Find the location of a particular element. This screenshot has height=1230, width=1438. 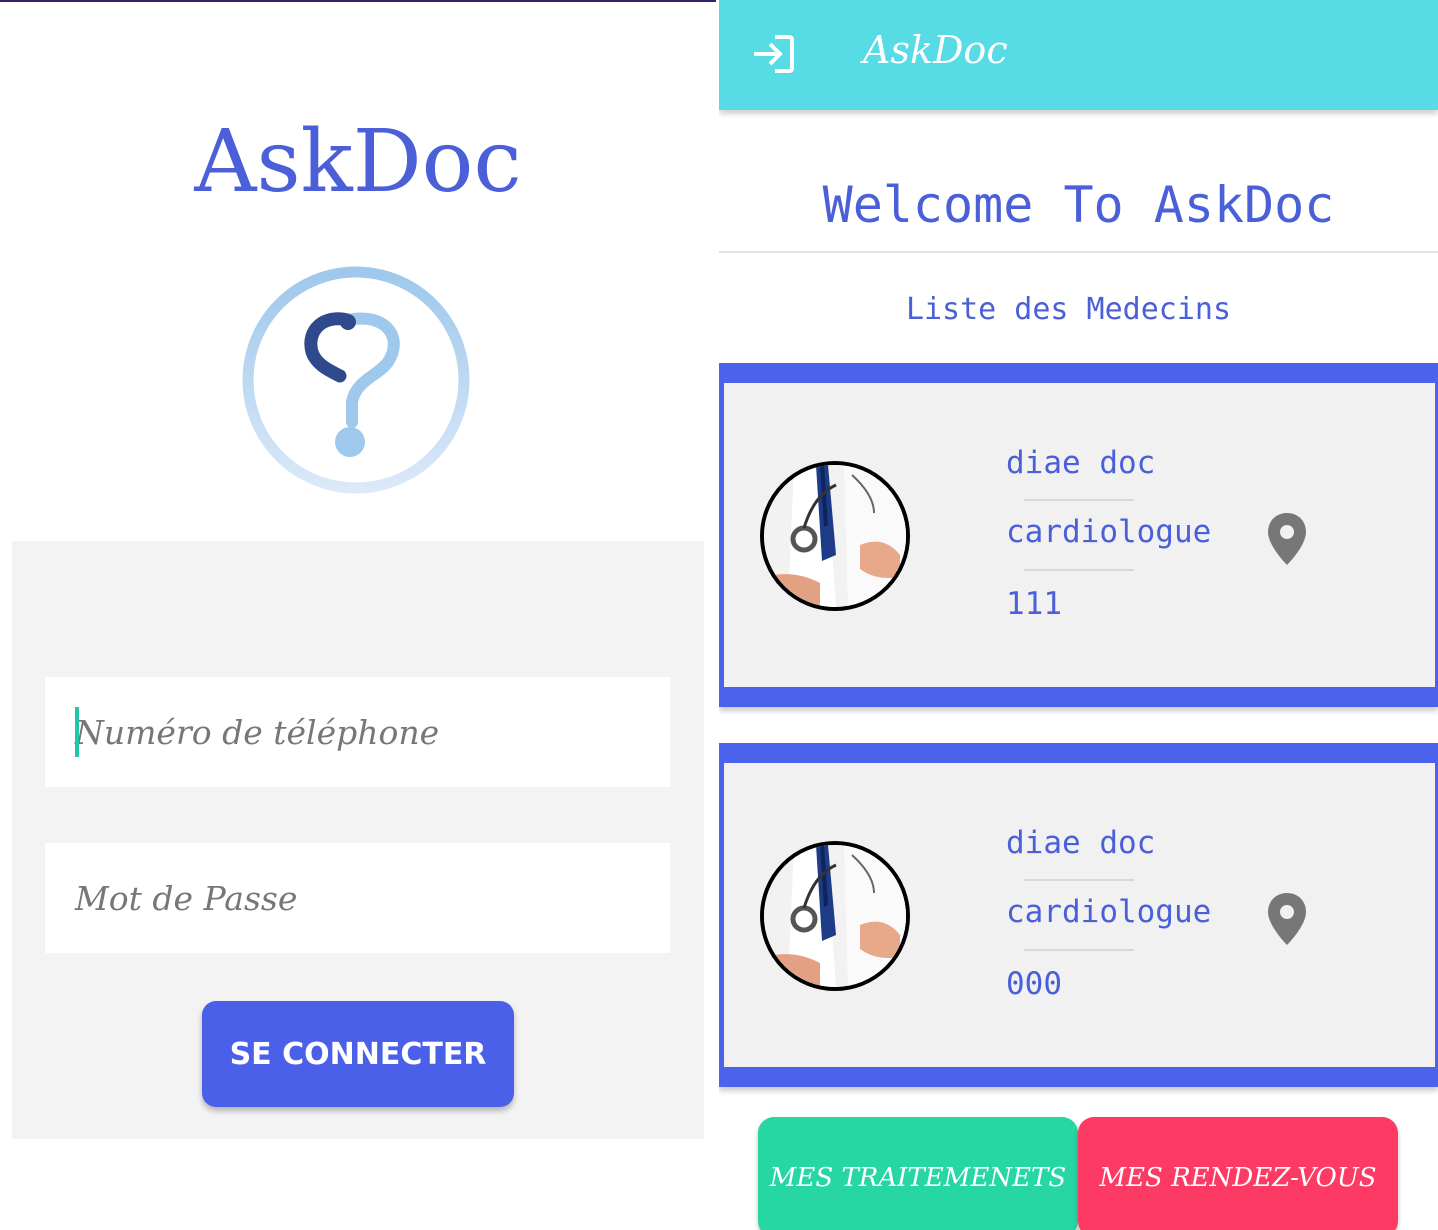

doctor-phone: 111 is located at coordinates (1034, 604).